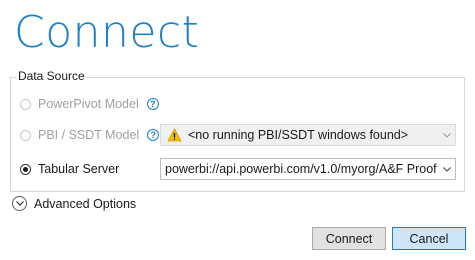 The image size is (475, 260). Describe the element at coordinates (429, 238) in the screenshot. I see `cancel-button: Cancel` at that location.